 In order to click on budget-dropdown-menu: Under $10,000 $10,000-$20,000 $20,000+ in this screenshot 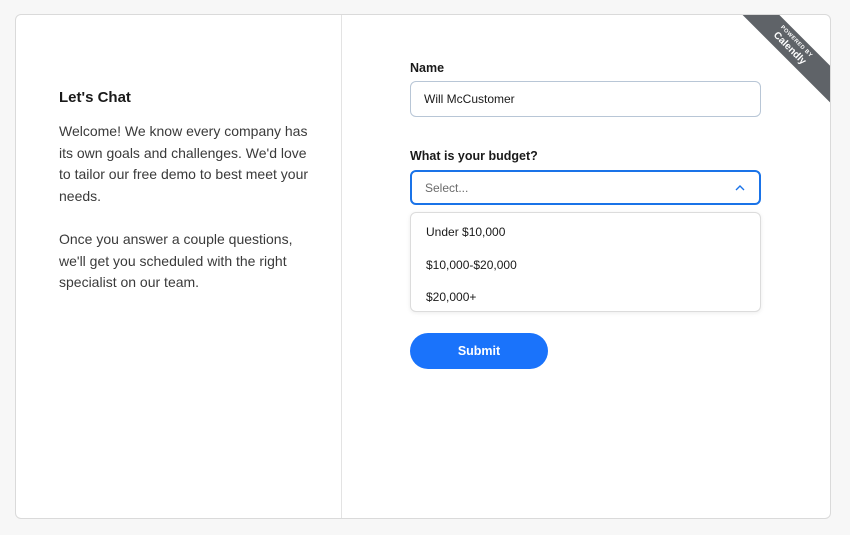, I will do `click(585, 262)`.